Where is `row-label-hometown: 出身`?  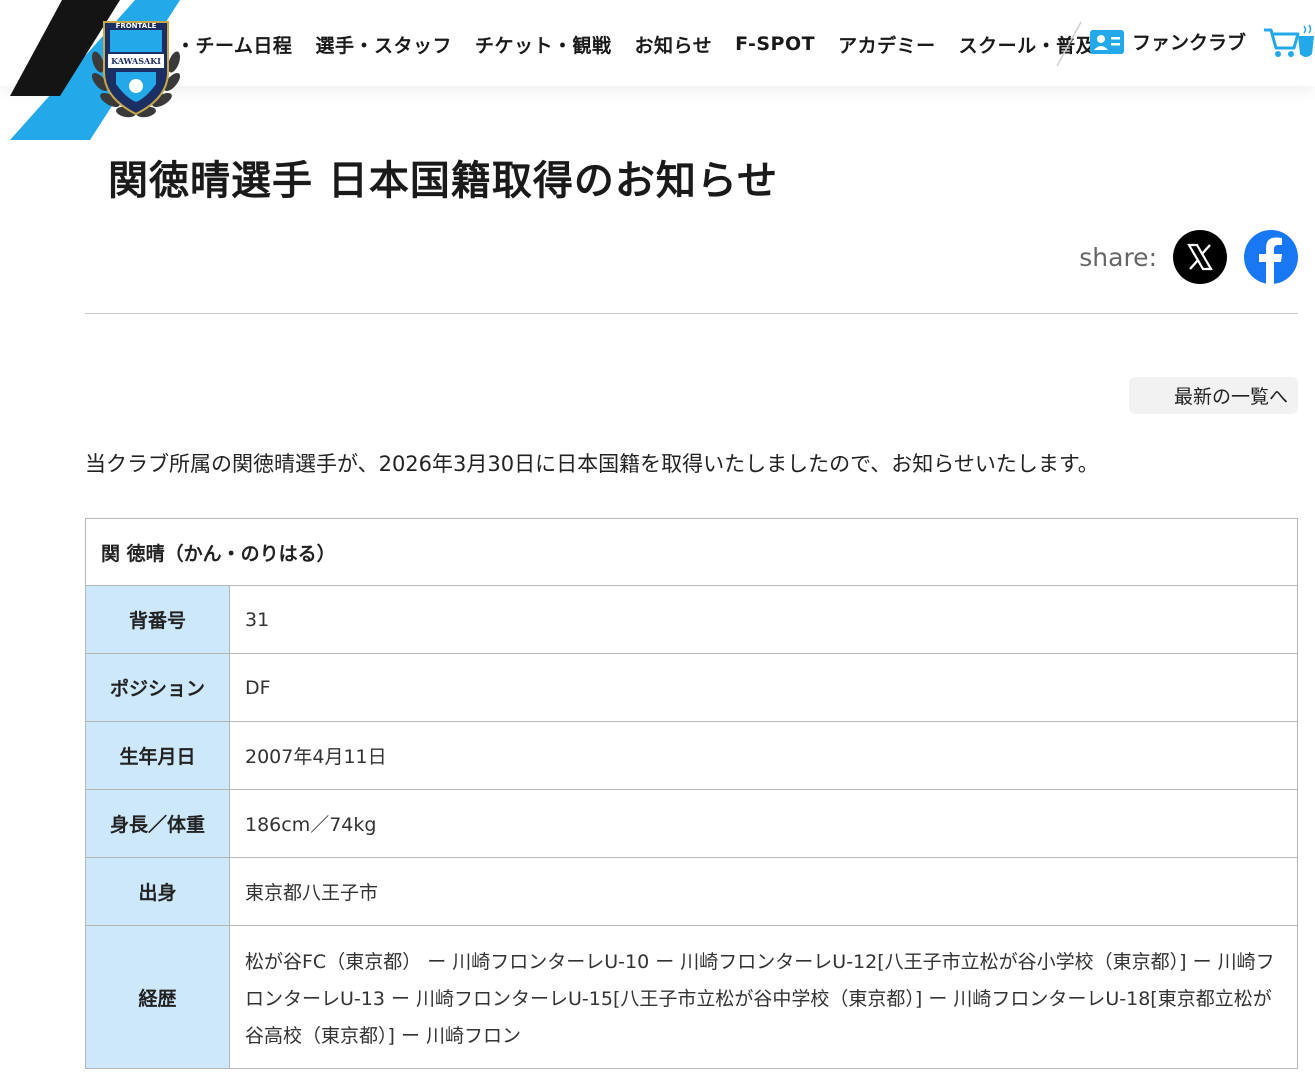 row-label-hometown: 出身 is located at coordinates (158, 891).